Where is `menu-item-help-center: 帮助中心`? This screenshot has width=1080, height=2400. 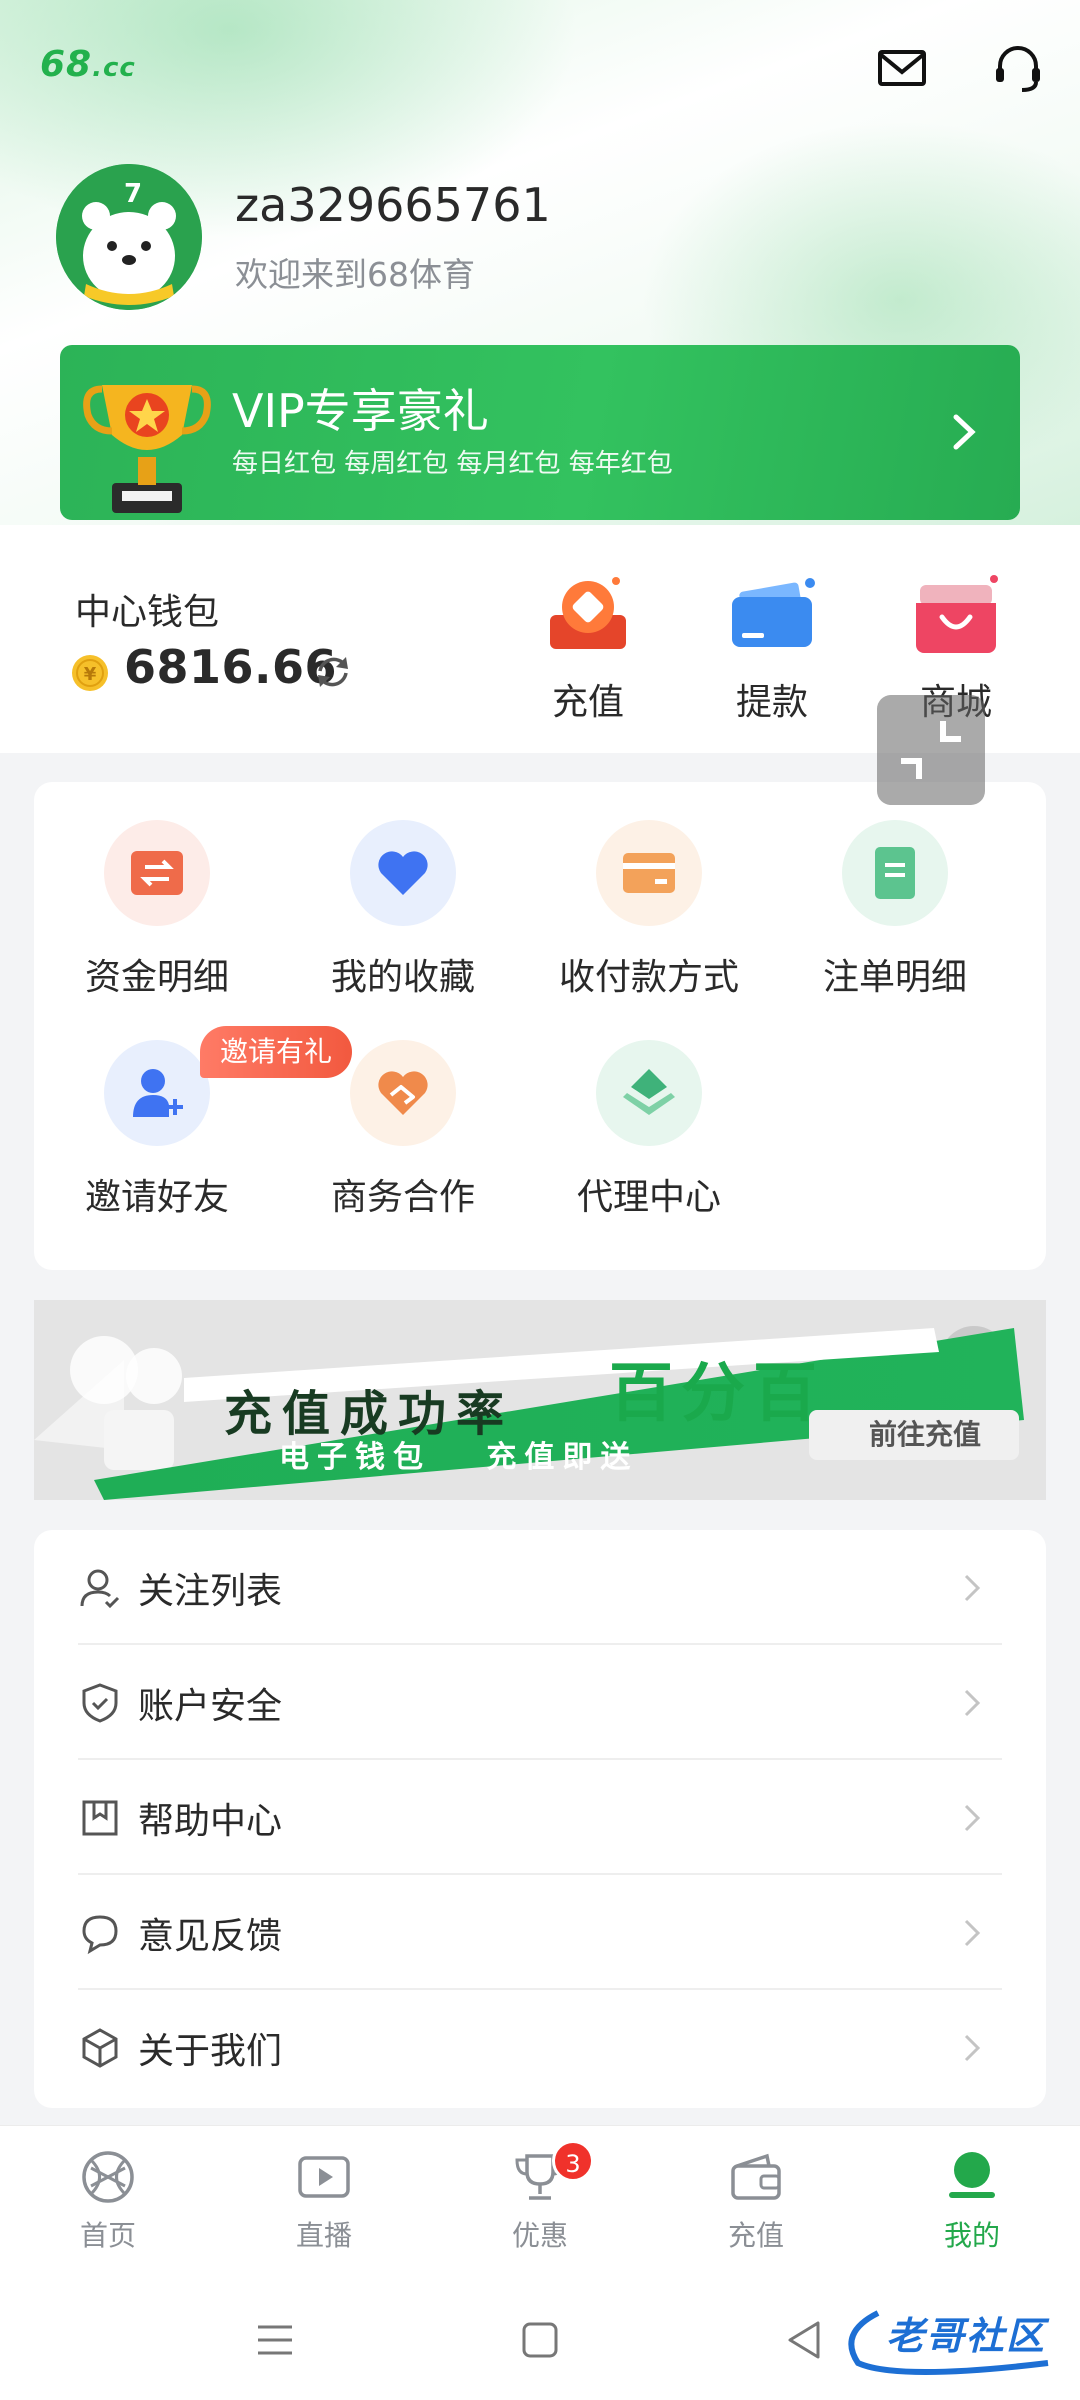 menu-item-help-center: 帮助中心 is located at coordinates (540, 1817).